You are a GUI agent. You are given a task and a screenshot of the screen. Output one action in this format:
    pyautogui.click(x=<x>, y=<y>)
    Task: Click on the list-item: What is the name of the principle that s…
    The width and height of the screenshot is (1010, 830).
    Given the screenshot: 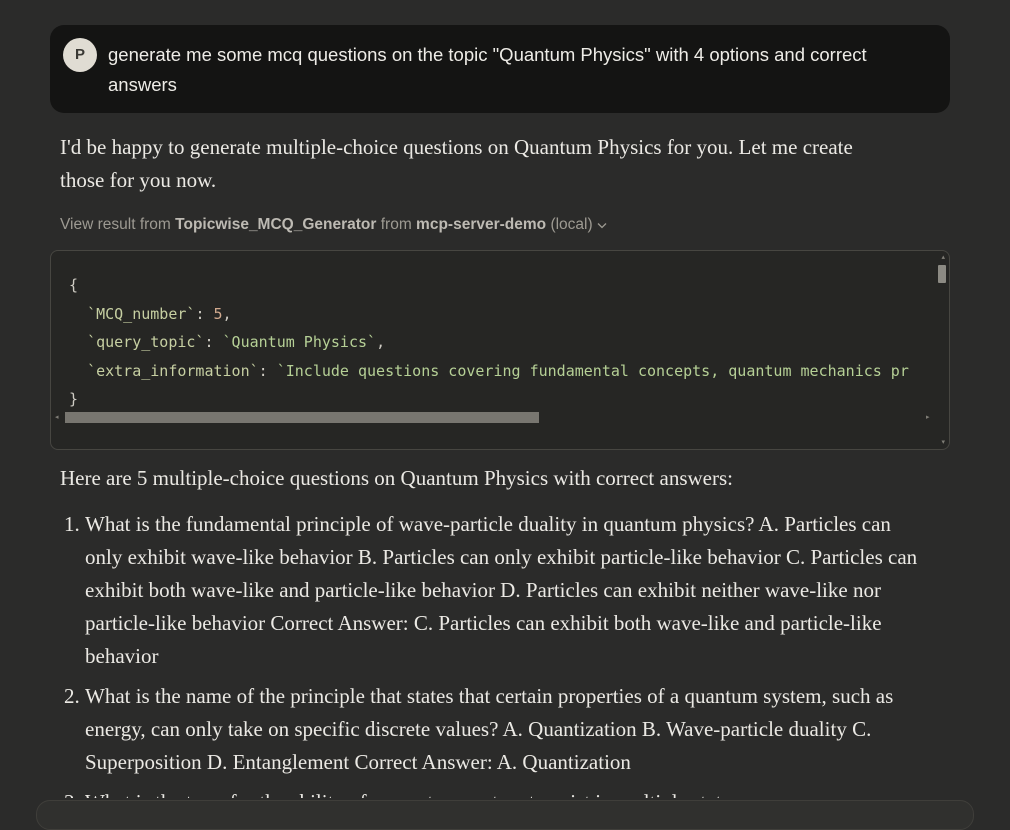 What is the action you would take?
    pyautogui.click(x=507, y=729)
    